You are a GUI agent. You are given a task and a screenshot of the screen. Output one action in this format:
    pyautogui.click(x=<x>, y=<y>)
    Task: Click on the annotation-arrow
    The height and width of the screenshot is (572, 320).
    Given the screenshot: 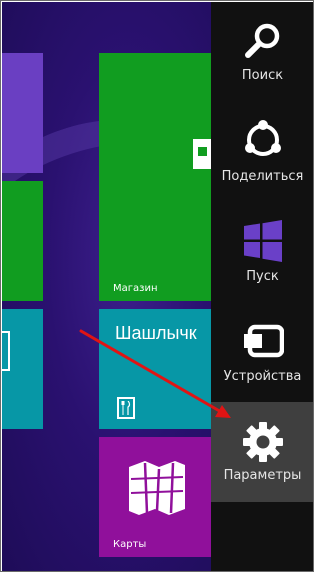 What is the action you would take?
    pyautogui.click(x=155, y=373)
    